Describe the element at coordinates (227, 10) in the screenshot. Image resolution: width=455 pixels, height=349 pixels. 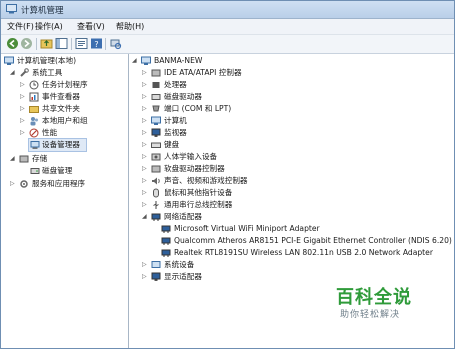
I see `title-bar: 计算机管理` at that location.